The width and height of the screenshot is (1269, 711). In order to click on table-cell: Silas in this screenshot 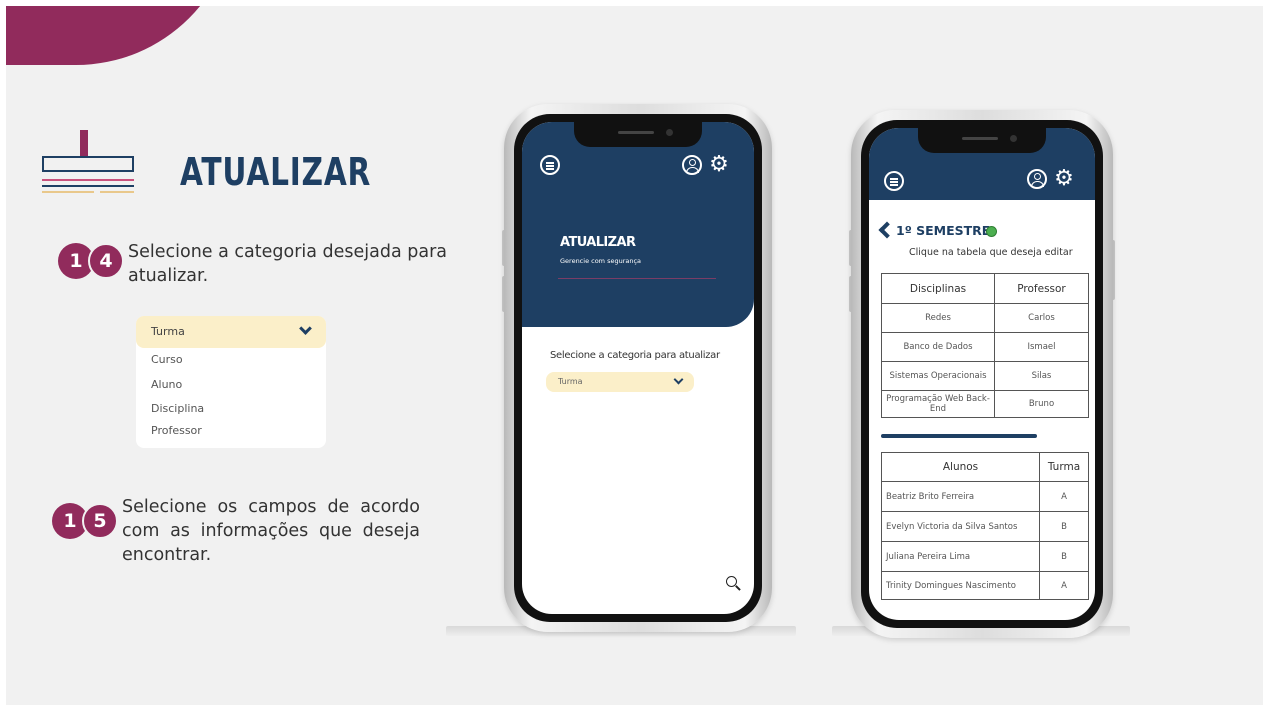, I will do `click(1041, 376)`.